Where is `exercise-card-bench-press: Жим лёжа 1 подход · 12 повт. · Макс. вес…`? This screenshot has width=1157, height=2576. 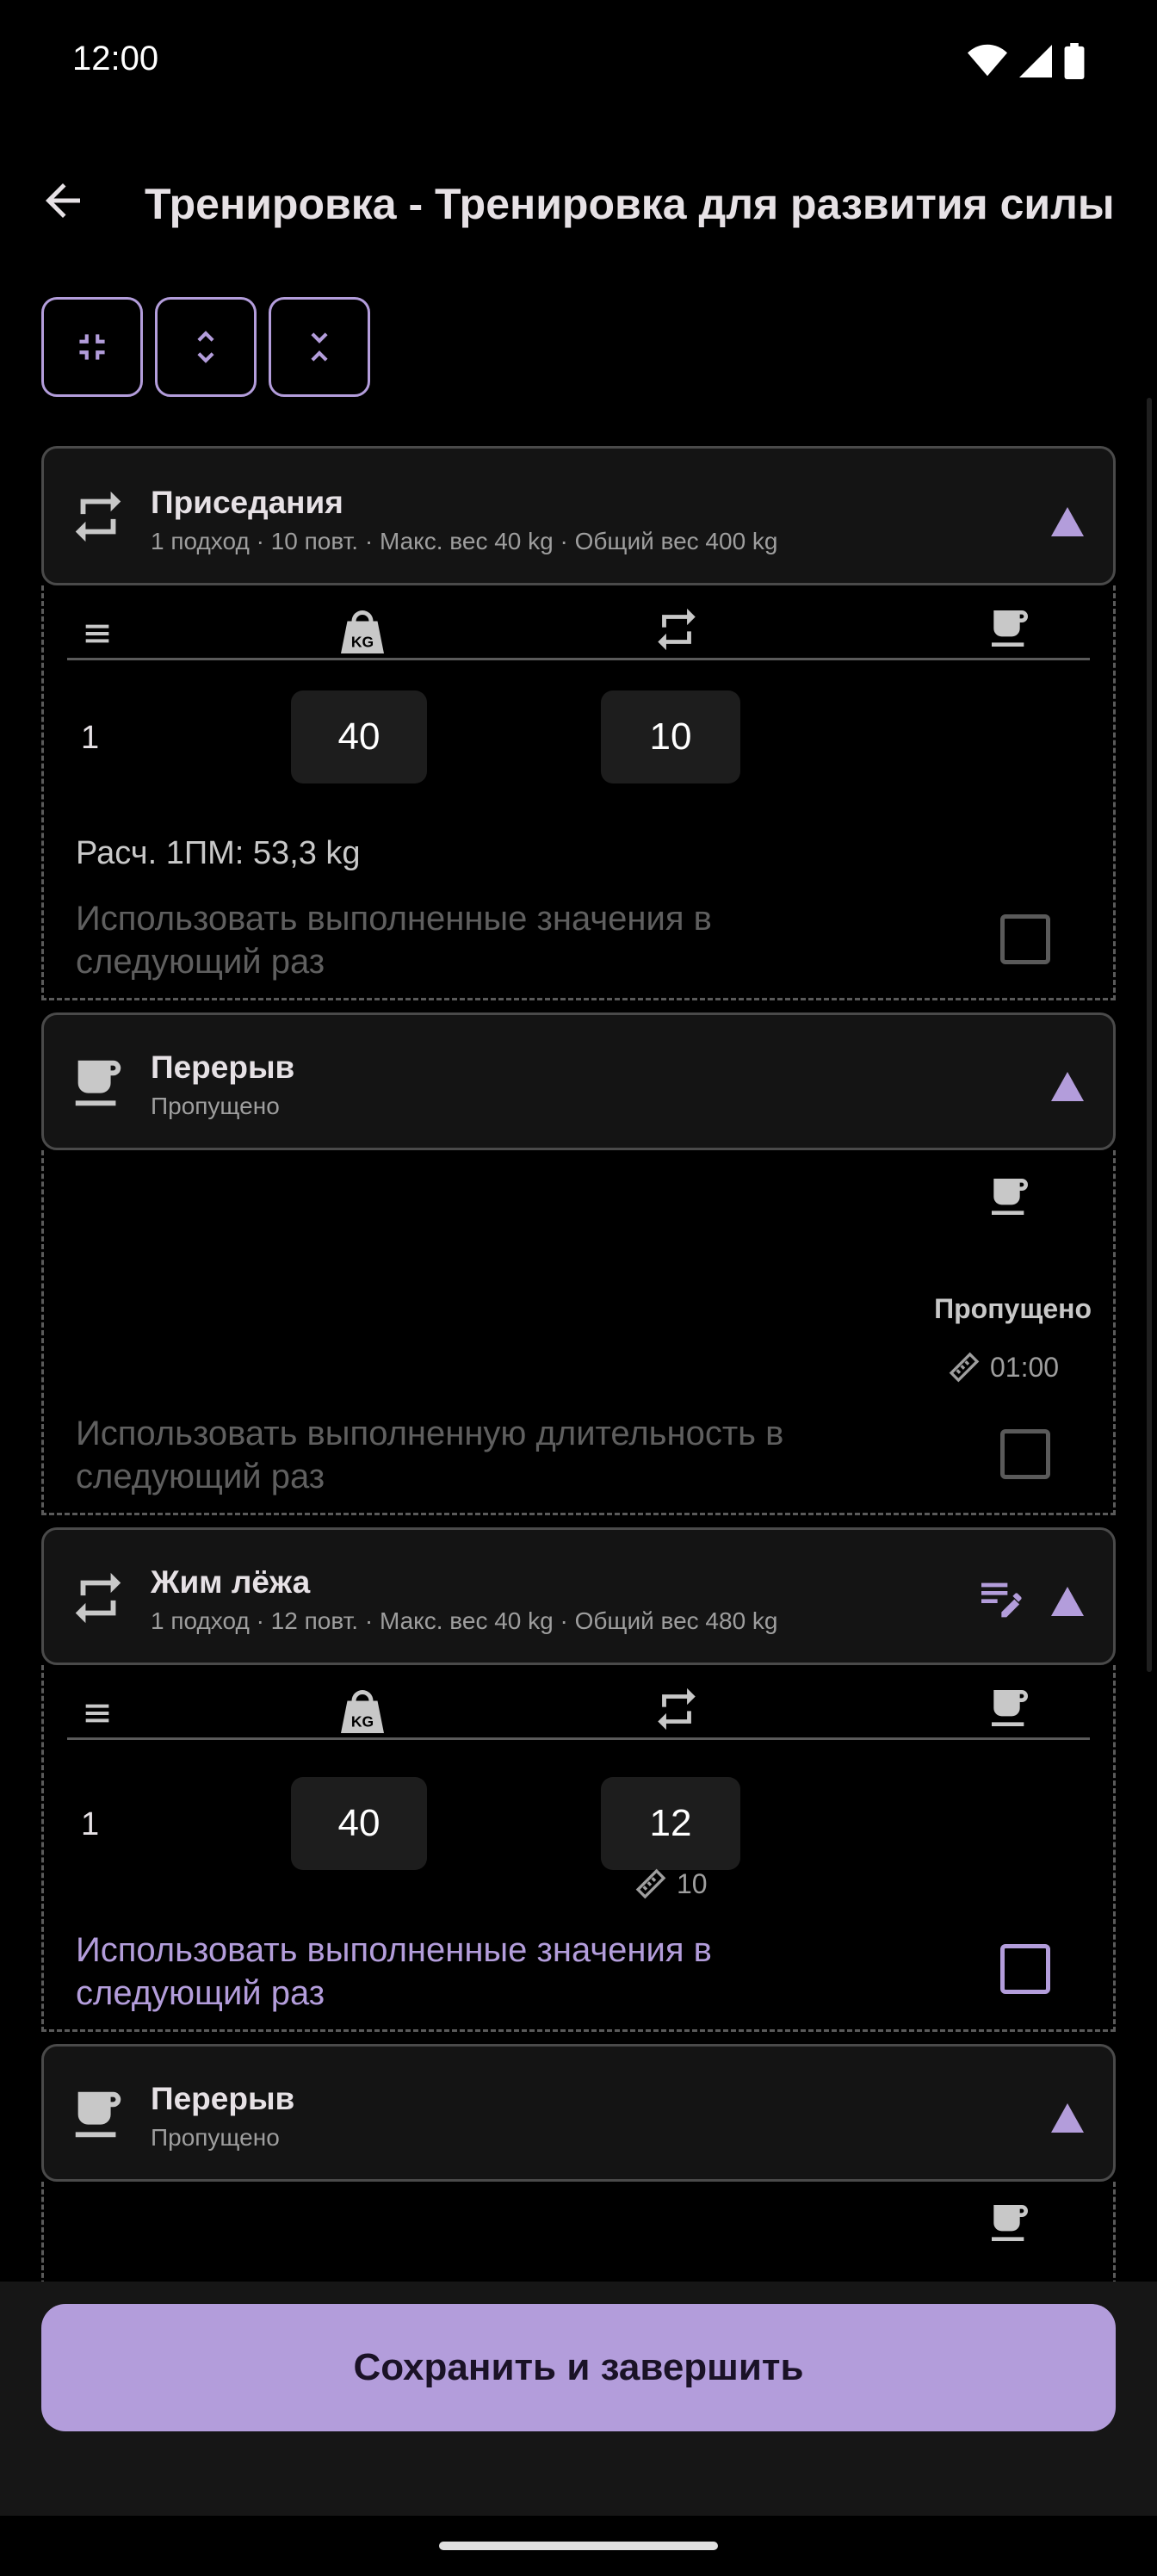 exercise-card-bench-press: Жим лёжа 1 подход · 12 повт. · Макс. вес… is located at coordinates (579, 1596).